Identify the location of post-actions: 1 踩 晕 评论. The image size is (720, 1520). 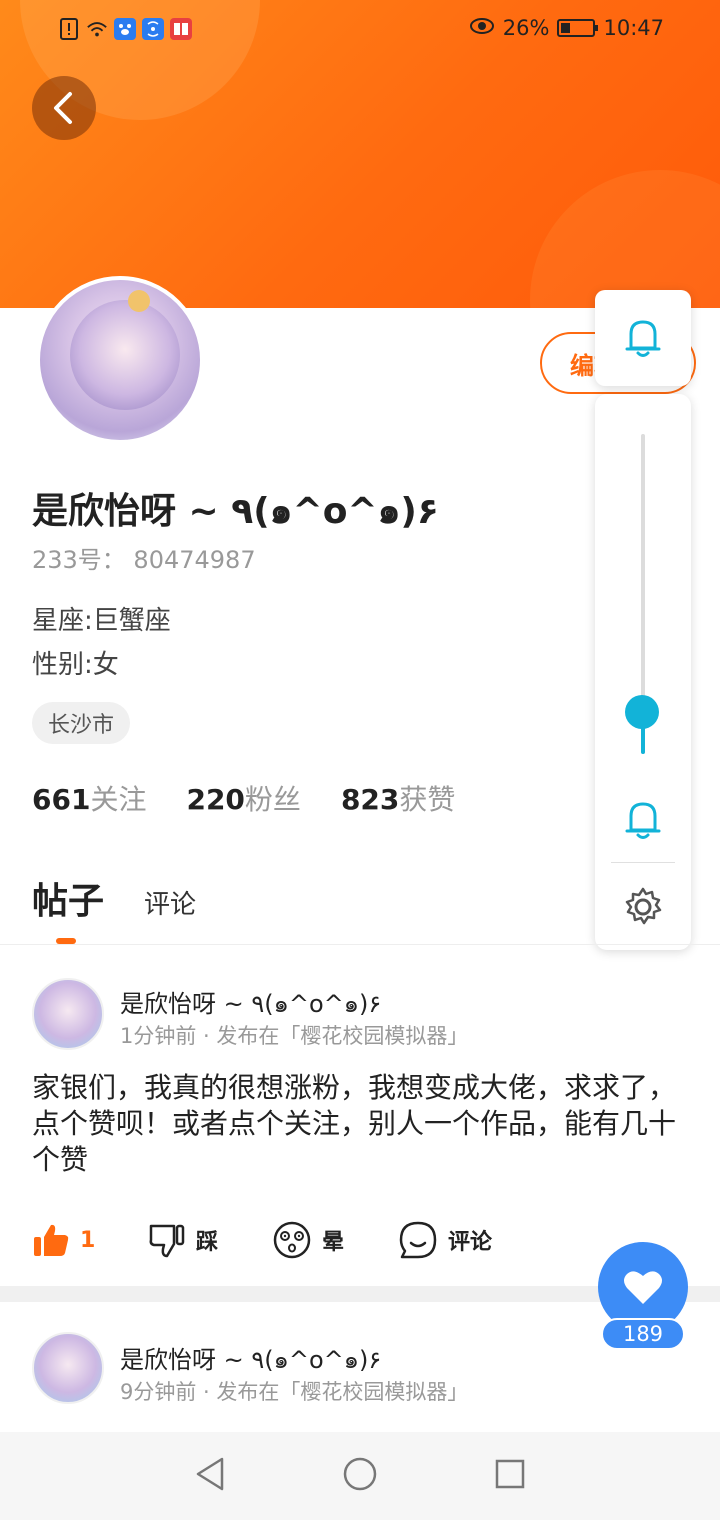
(262, 1240).